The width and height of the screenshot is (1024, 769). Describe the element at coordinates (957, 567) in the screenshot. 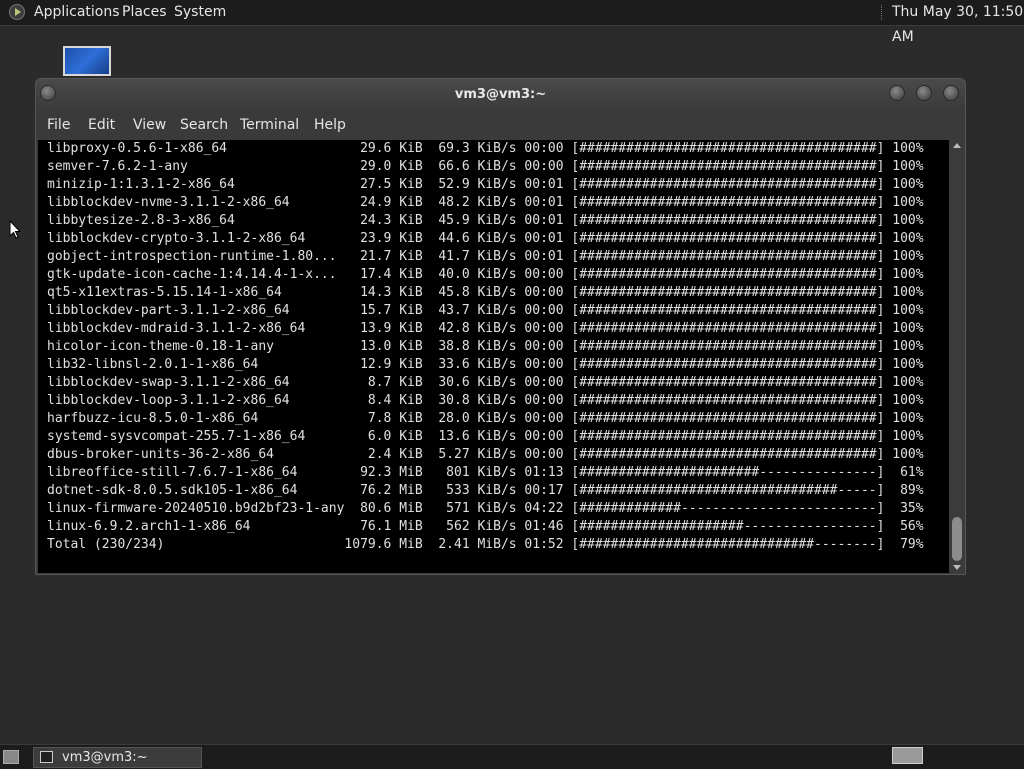

I see `scroll-down-arrow-icon` at that location.